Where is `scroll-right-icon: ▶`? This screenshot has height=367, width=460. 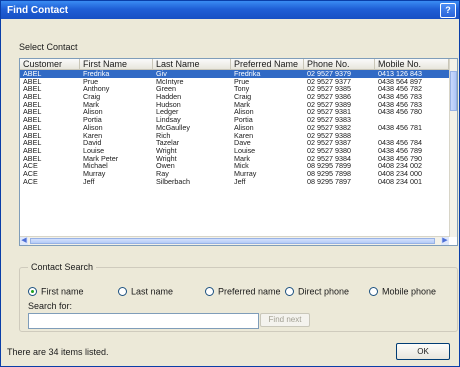 scroll-right-icon: ▶ is located at coordinates (445, 241).